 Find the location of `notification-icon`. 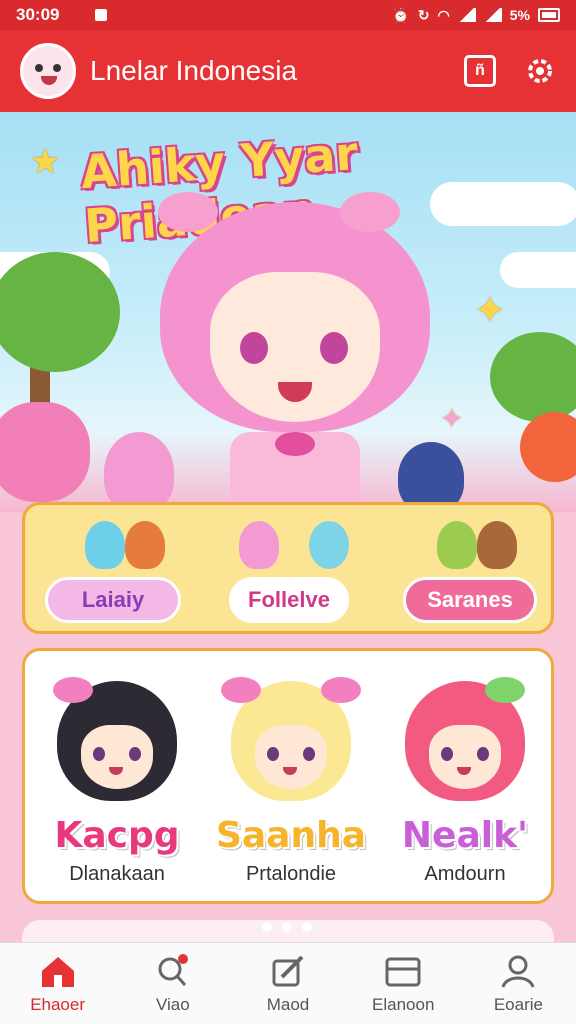

notification-icon is located at coordinates (101, 15).